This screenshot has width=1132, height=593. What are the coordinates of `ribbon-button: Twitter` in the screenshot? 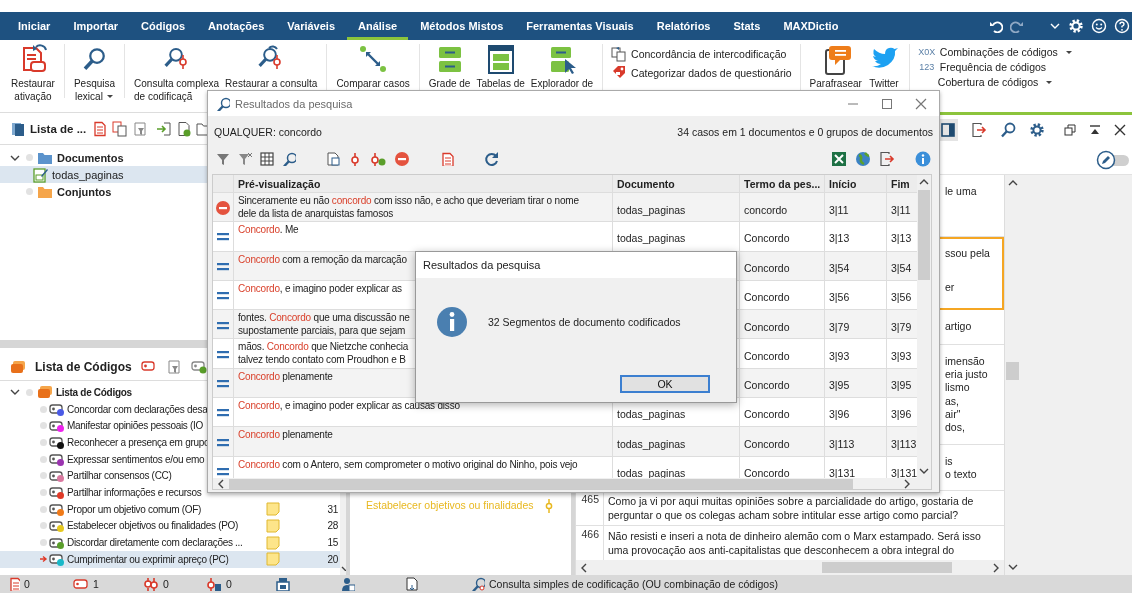 It's located at (883, 67).